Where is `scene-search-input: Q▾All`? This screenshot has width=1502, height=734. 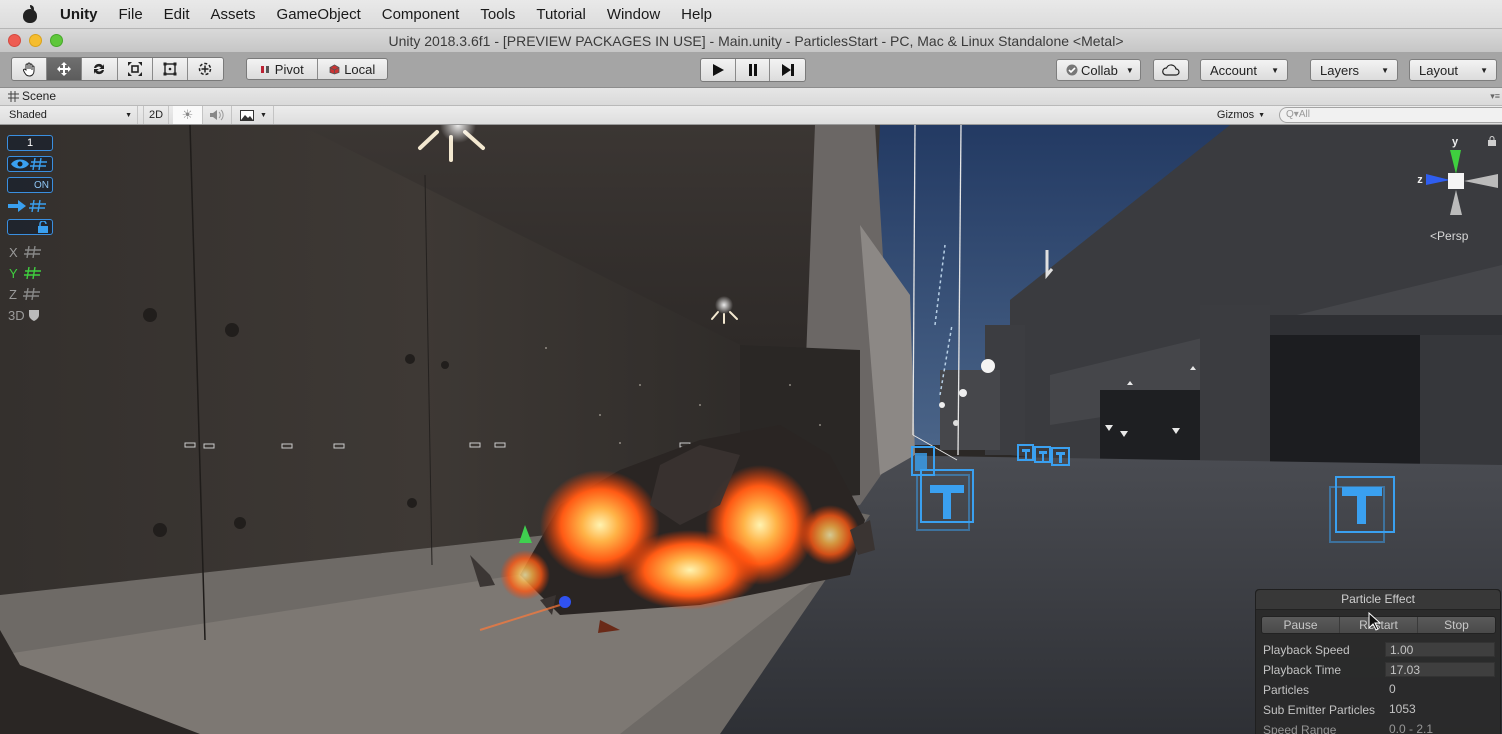 scene-search-input: Q▾All is located at coordinates (1390, 115).